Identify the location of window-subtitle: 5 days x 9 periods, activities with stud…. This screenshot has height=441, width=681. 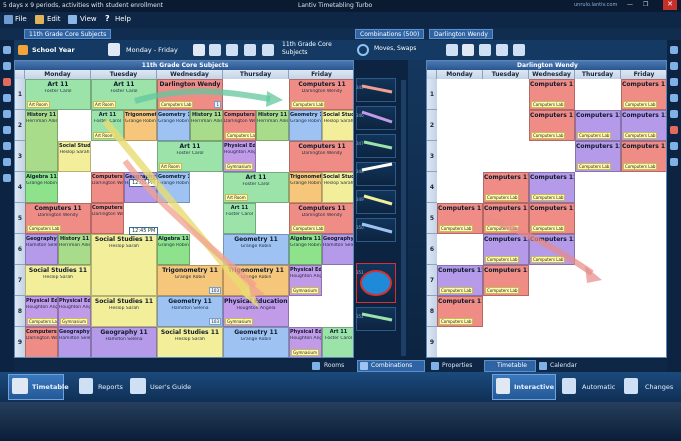
(83, 5).